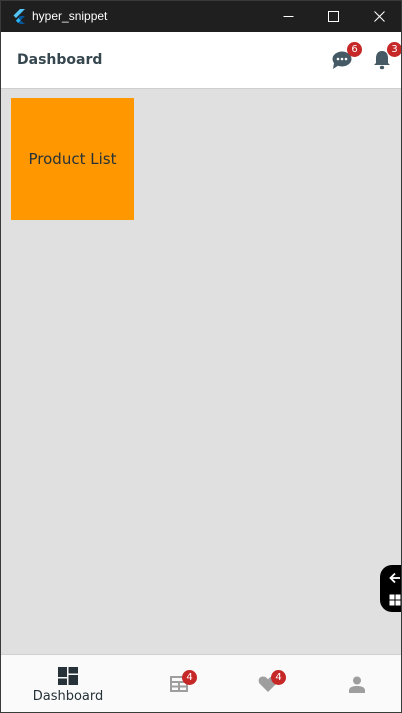  Describe the element at coordinates (201, 60) in the screenshot. I see `app-bar: Dashboard 6 3` at that location.